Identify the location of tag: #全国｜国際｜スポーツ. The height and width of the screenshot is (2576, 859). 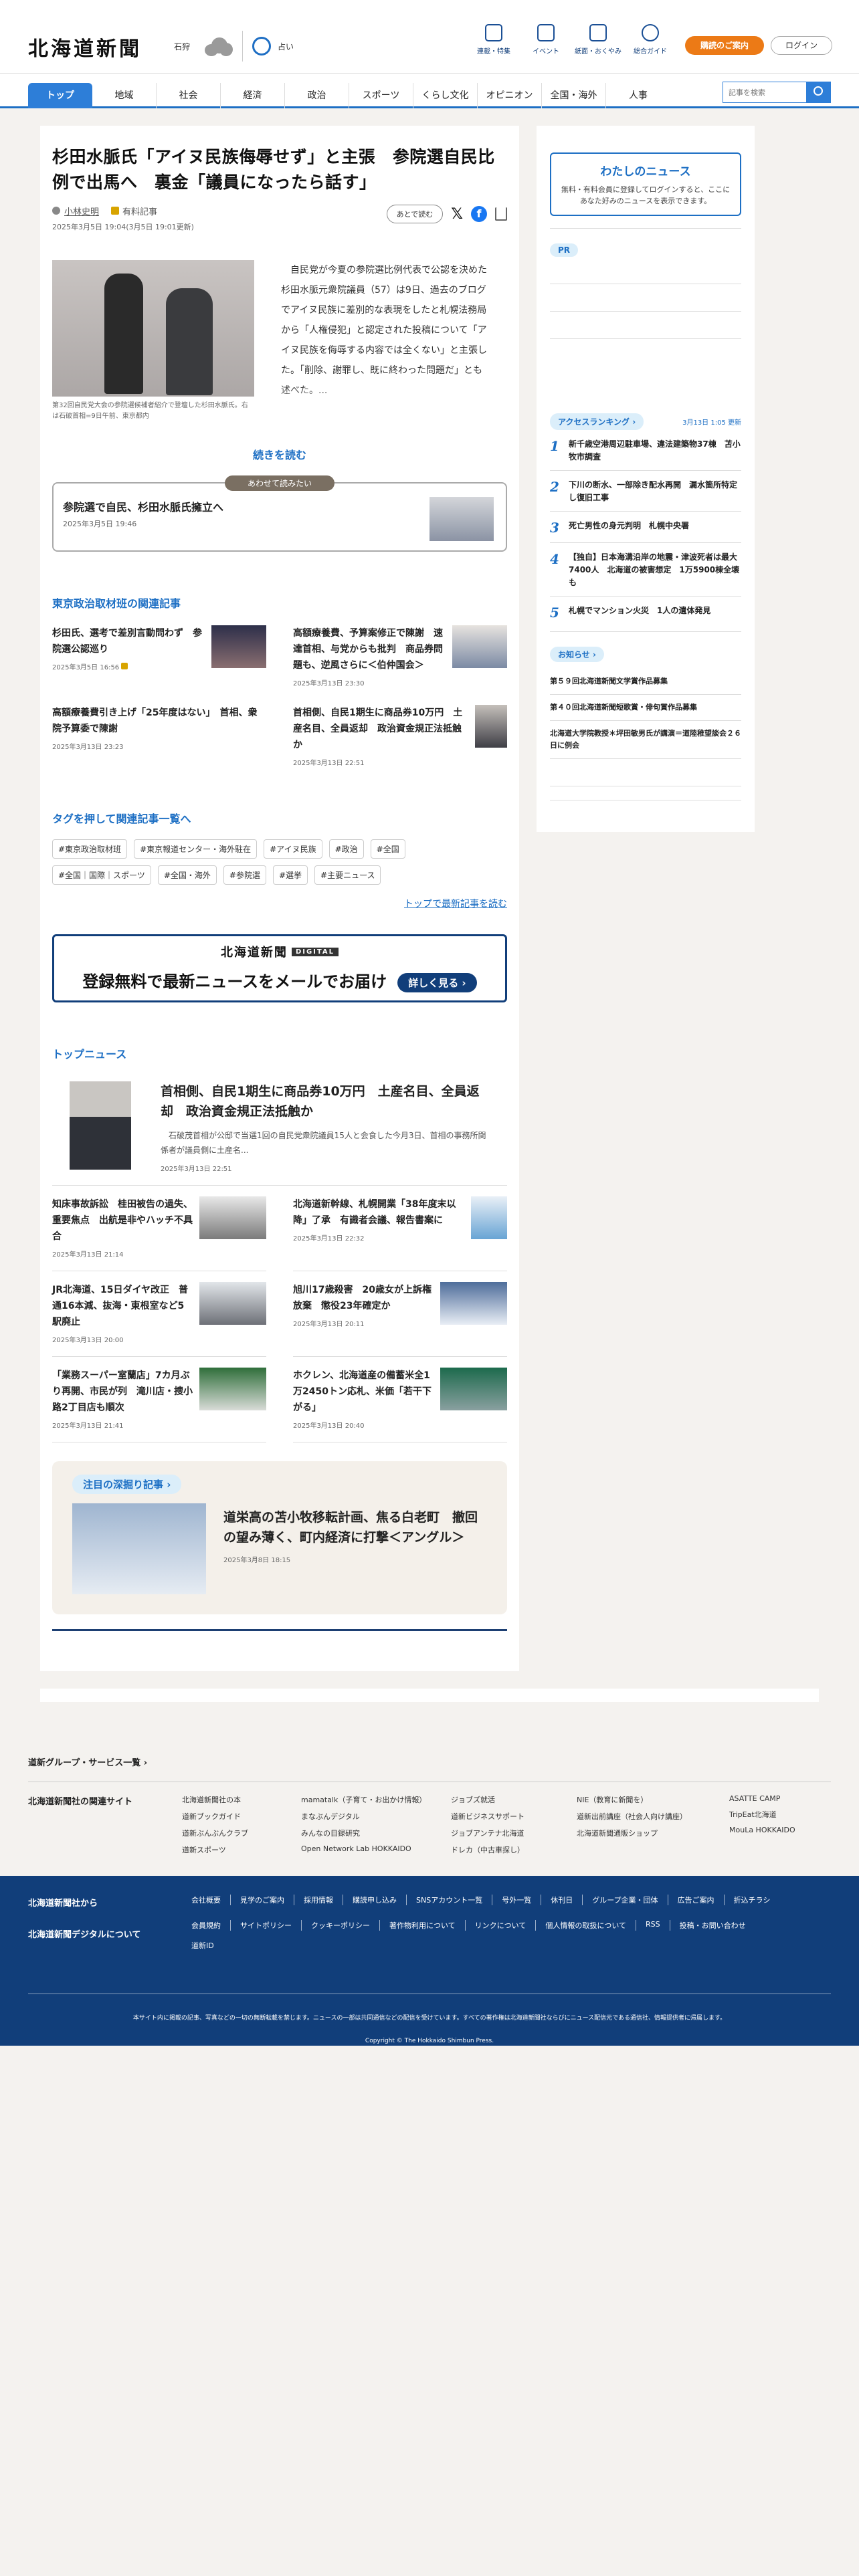
(102, 875).